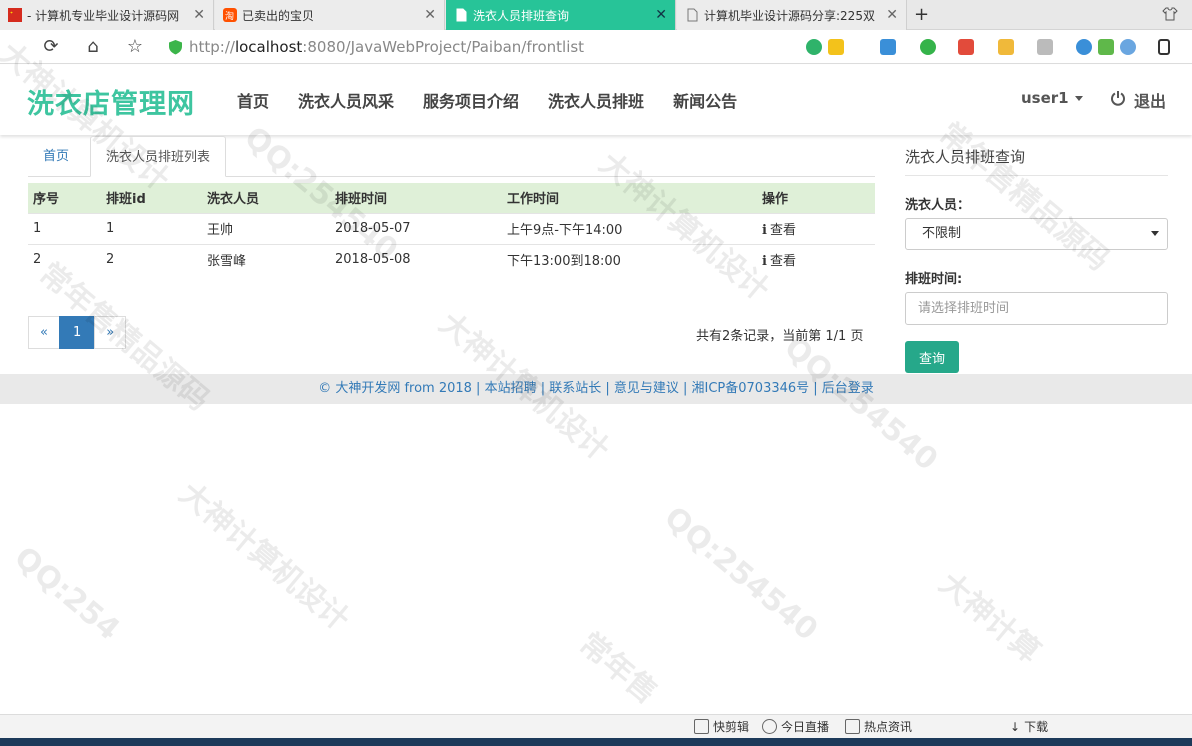 The width and height of the screenshot is (1192, 746). What do you see at coordinates (135, 47) in the screenshot?
I see `star-icon: ☆` at bounding box center [135, 47].